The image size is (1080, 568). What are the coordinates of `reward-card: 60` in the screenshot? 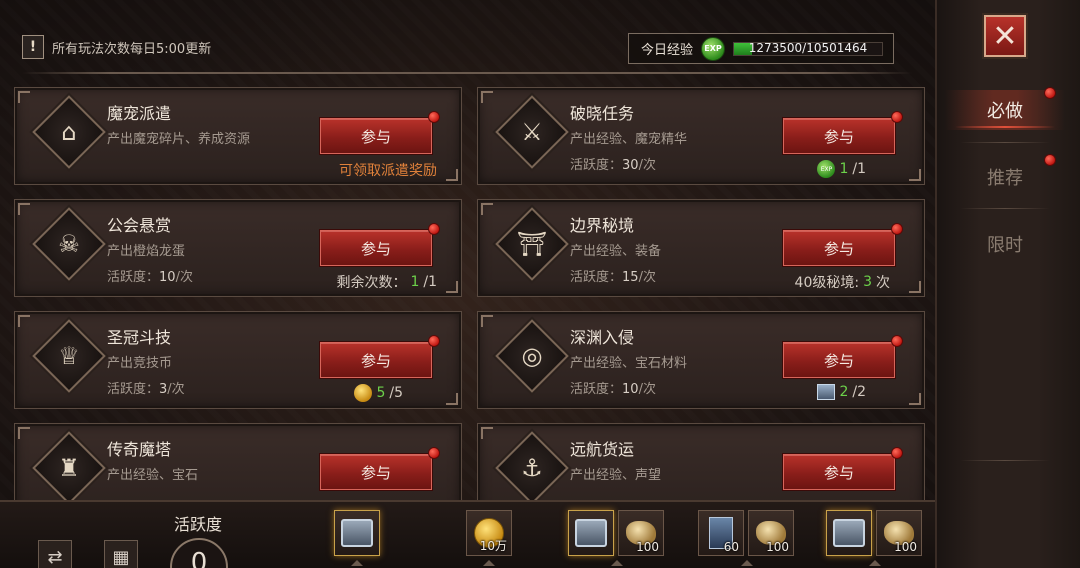 It's located at (721, 533).